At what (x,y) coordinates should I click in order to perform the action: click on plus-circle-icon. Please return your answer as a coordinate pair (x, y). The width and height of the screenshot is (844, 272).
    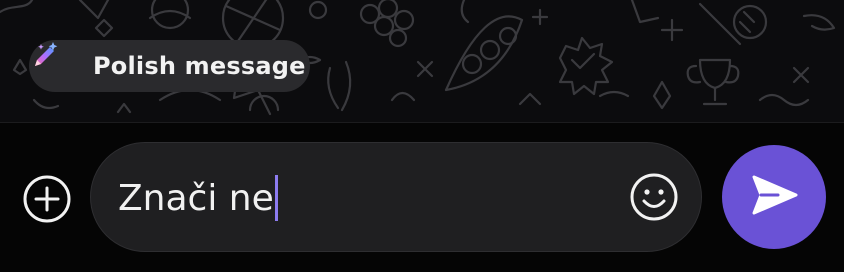
    Looking at the image, I should click on (47, 201).